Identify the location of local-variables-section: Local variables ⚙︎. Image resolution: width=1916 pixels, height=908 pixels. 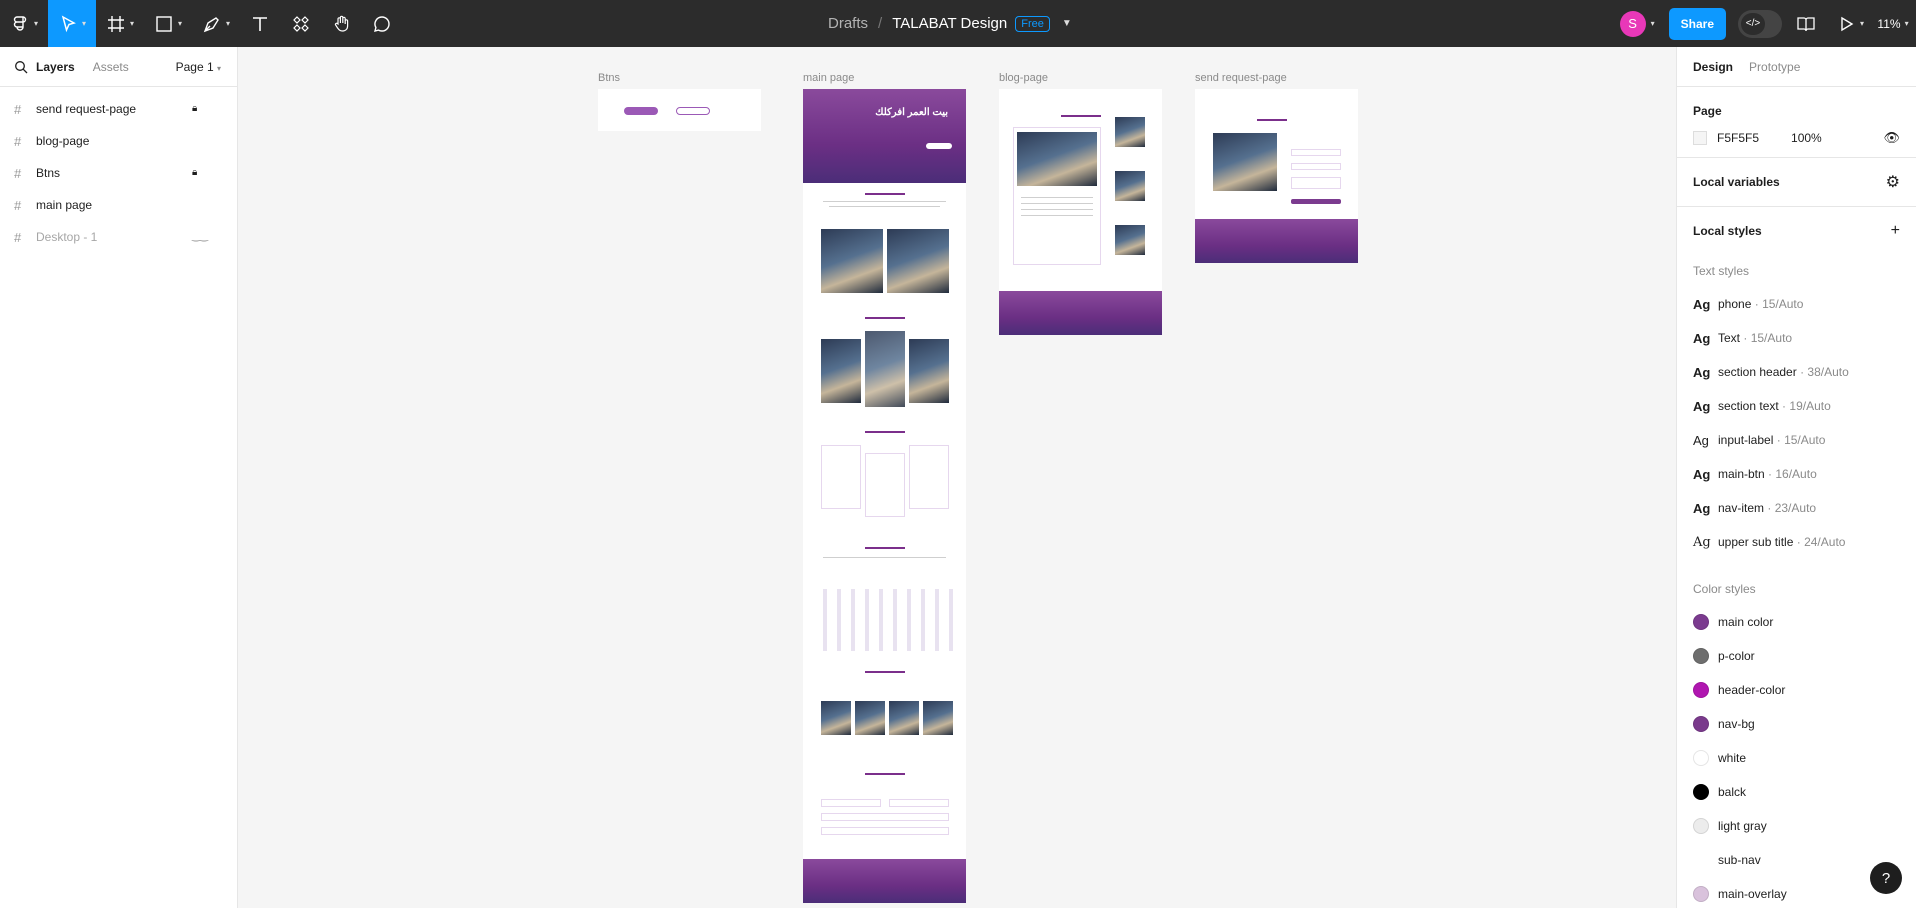
(1796, 182).